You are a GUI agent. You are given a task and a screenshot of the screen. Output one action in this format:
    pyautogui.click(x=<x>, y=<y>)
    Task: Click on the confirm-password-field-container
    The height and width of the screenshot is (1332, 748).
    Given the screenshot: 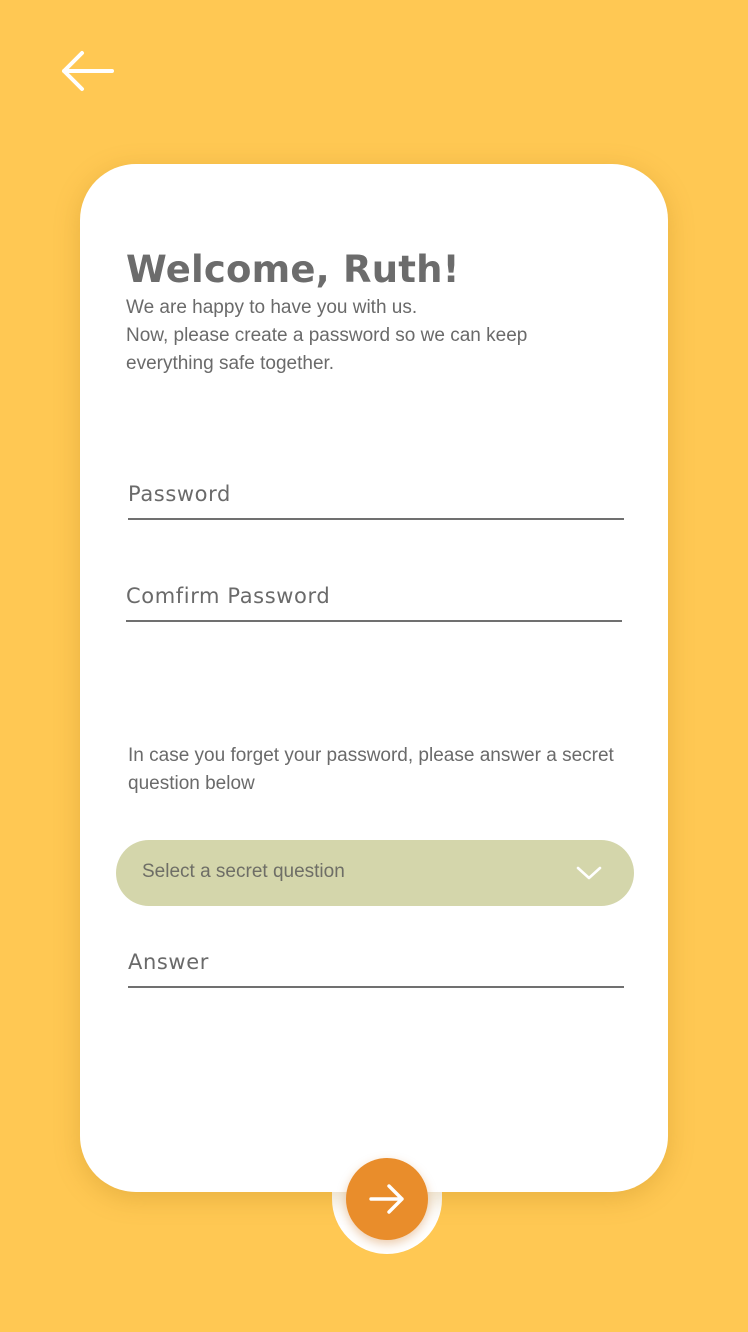 What is the action you would take?
    pyautogui.click(x=374, y=599)
    